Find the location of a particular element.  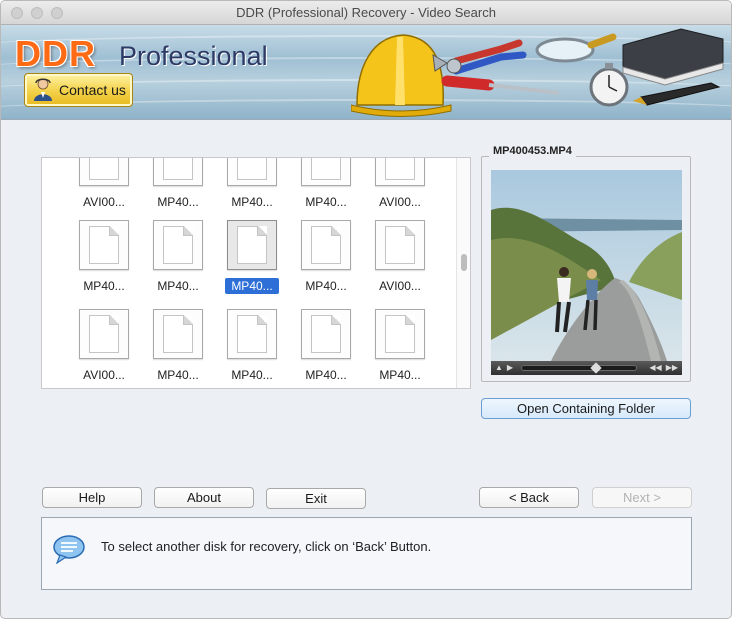

fast-forward-icon: ▶▶ is located at coordinates (672, 368).